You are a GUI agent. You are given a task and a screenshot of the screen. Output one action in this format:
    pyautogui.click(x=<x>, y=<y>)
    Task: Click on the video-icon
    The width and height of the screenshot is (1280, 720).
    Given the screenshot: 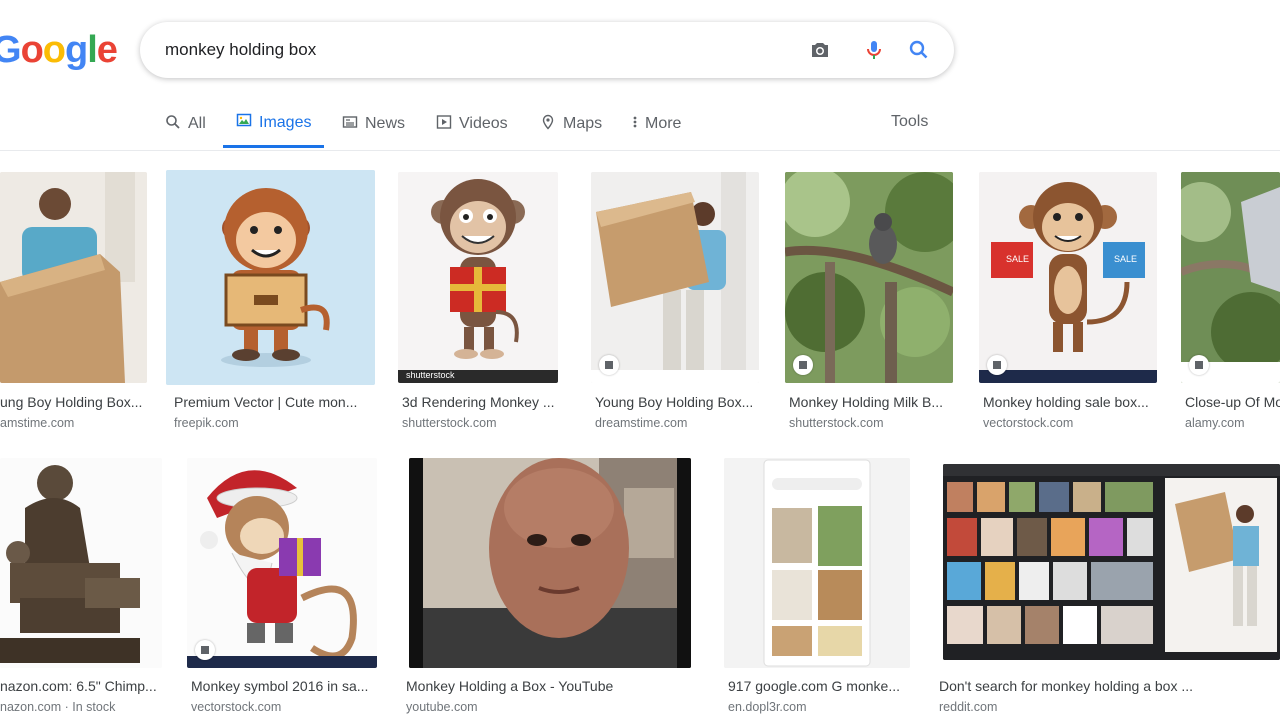 What is the action you would take?
    pyautogui.click(x=444, y=124)
    